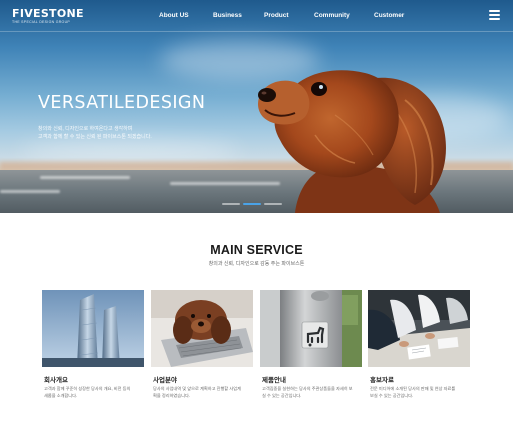 The width and height of the screenshot is (513, 428). What do you see at coordinates (494, 15) in the screenshot?
I see `hamburger-menu-icon` at bounding box center [494, 15].